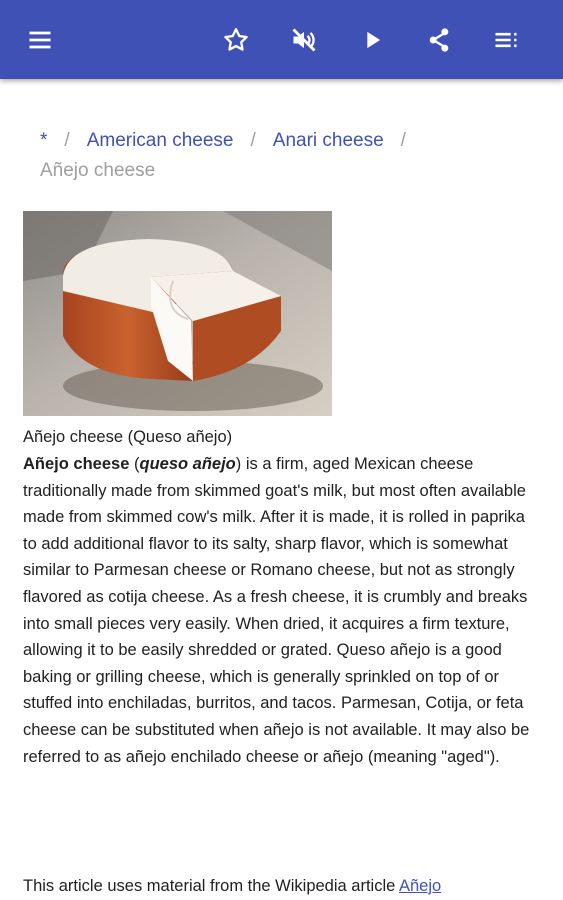  Describe the element at coordinates (134, 464) in the screenshot. I see `article-open-paren: (` at that location.